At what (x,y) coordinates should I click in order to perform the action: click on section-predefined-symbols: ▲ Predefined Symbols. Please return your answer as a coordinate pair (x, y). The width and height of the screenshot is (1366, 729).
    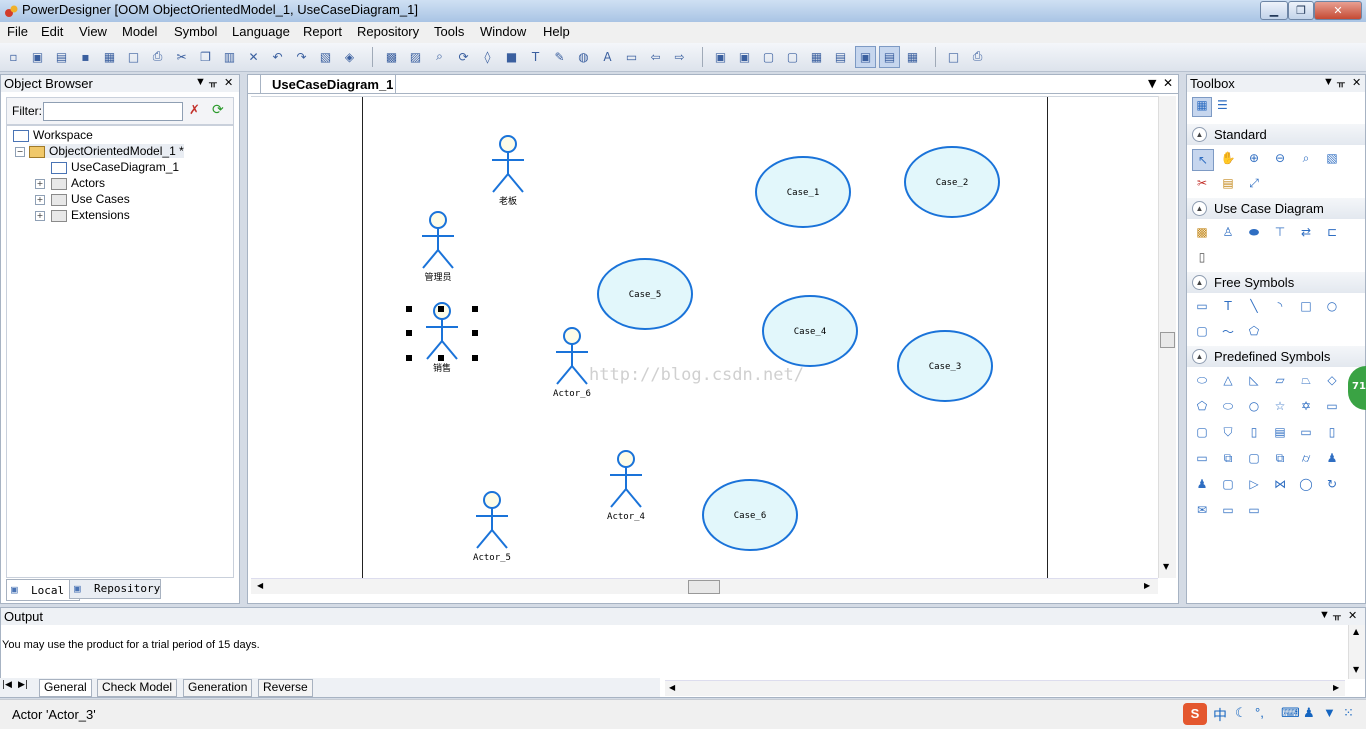
    Looking at the image, I should click on (1276, 356).